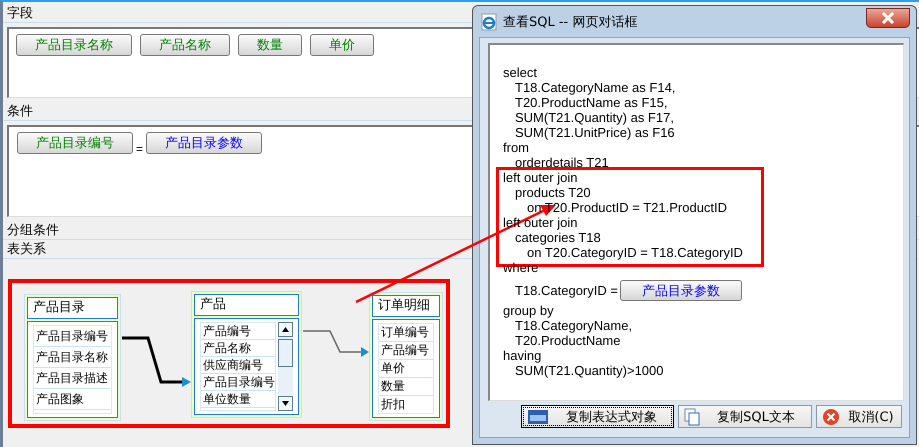 Image resolution: width=919 pixels, height=447 pixels. Describe the element at coordinates (595, 132) in the screenshot. I see `sql-line: SUM(T21.UnitPrice) as F16` at that location.